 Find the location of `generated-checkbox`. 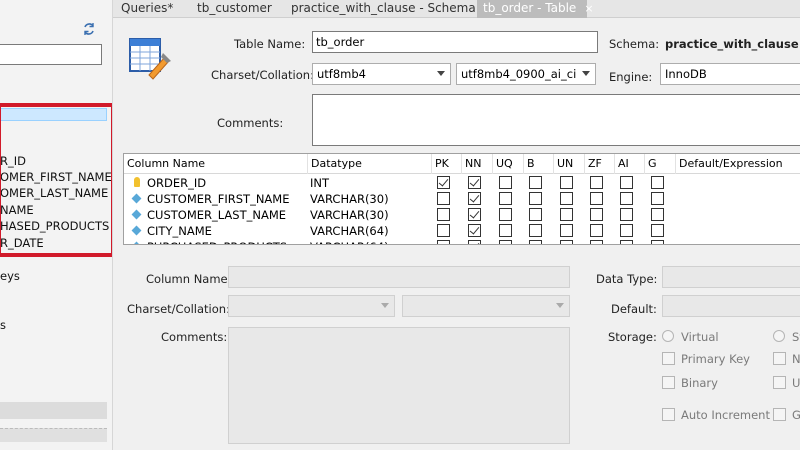

generated-checkbox is located at coordinates (779, 414).